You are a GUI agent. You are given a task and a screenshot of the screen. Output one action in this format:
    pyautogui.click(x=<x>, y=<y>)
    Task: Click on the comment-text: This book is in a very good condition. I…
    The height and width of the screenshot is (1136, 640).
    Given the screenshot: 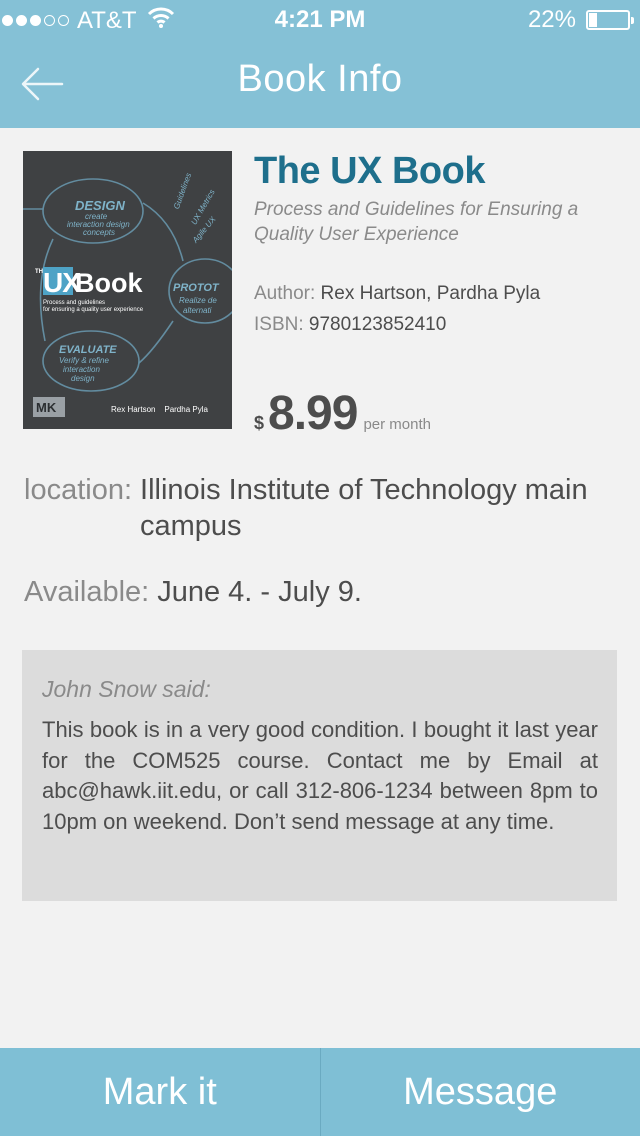 What is the action you would take?
    pyautogui.click(x=320, y=775)
    